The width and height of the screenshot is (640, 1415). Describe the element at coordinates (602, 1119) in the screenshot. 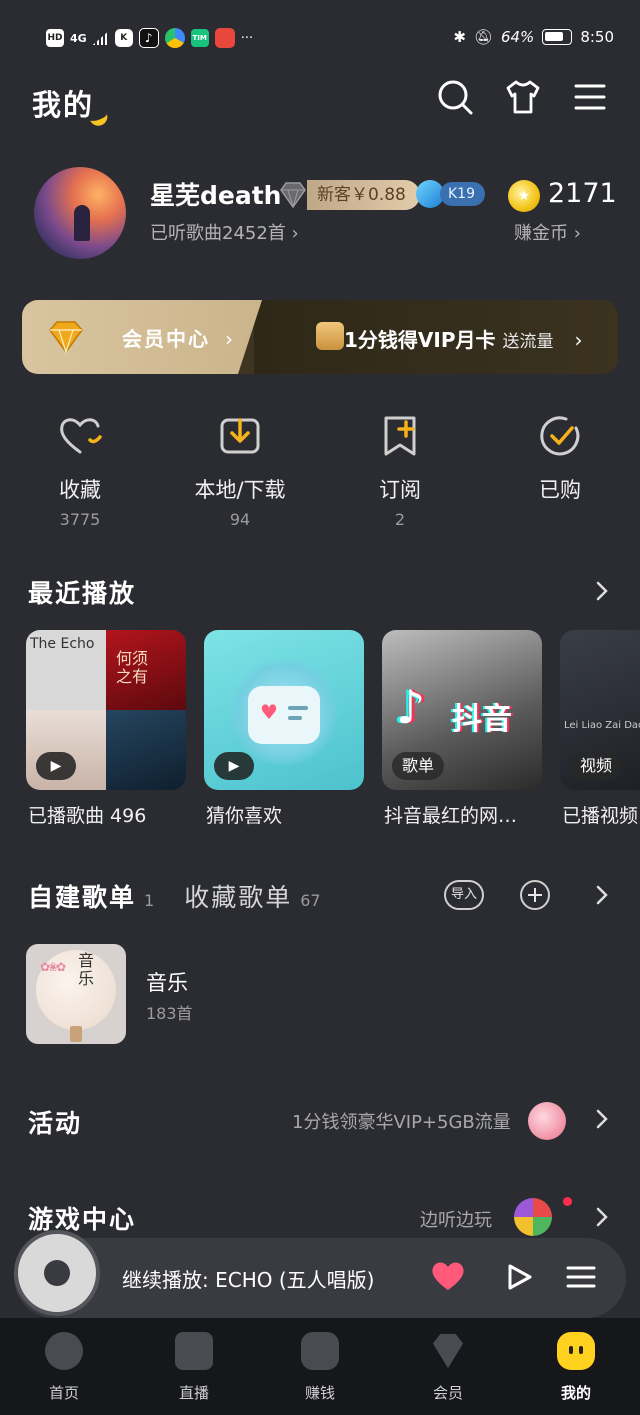

I see `activity-chevron-icon` at that location.